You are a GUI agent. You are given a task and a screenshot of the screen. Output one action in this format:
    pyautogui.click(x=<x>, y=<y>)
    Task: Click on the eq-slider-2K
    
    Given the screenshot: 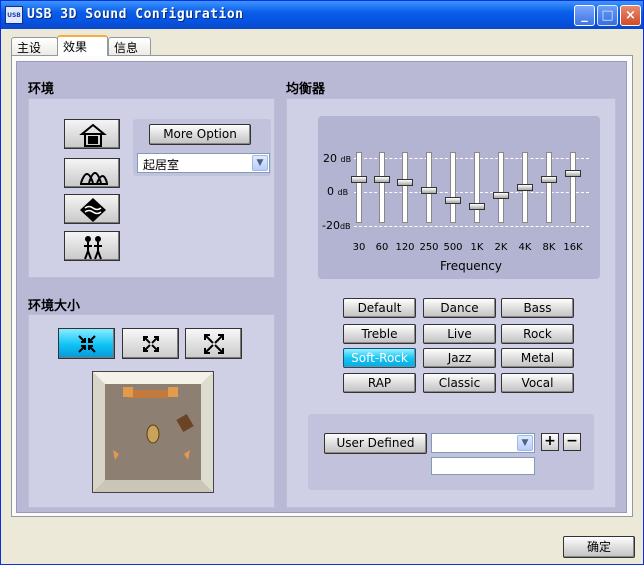 What is the action you would take?
    pyautogui.click(x=501, y=195)
    